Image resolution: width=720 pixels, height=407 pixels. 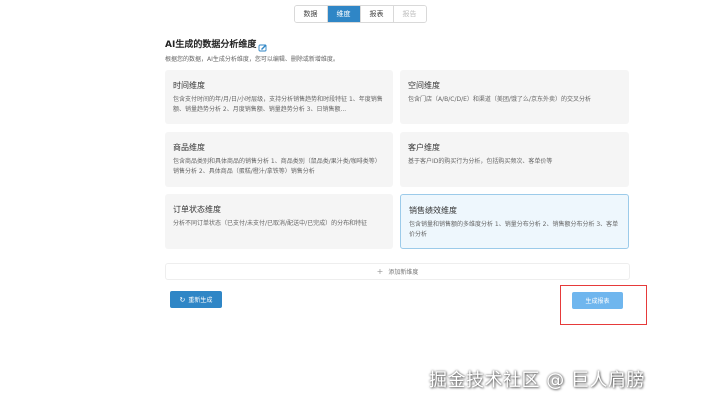 What do you see at coordinates (377, 14) in the screenshot?
I see `tab-reports: 报表` at bounding box center [377, 14].